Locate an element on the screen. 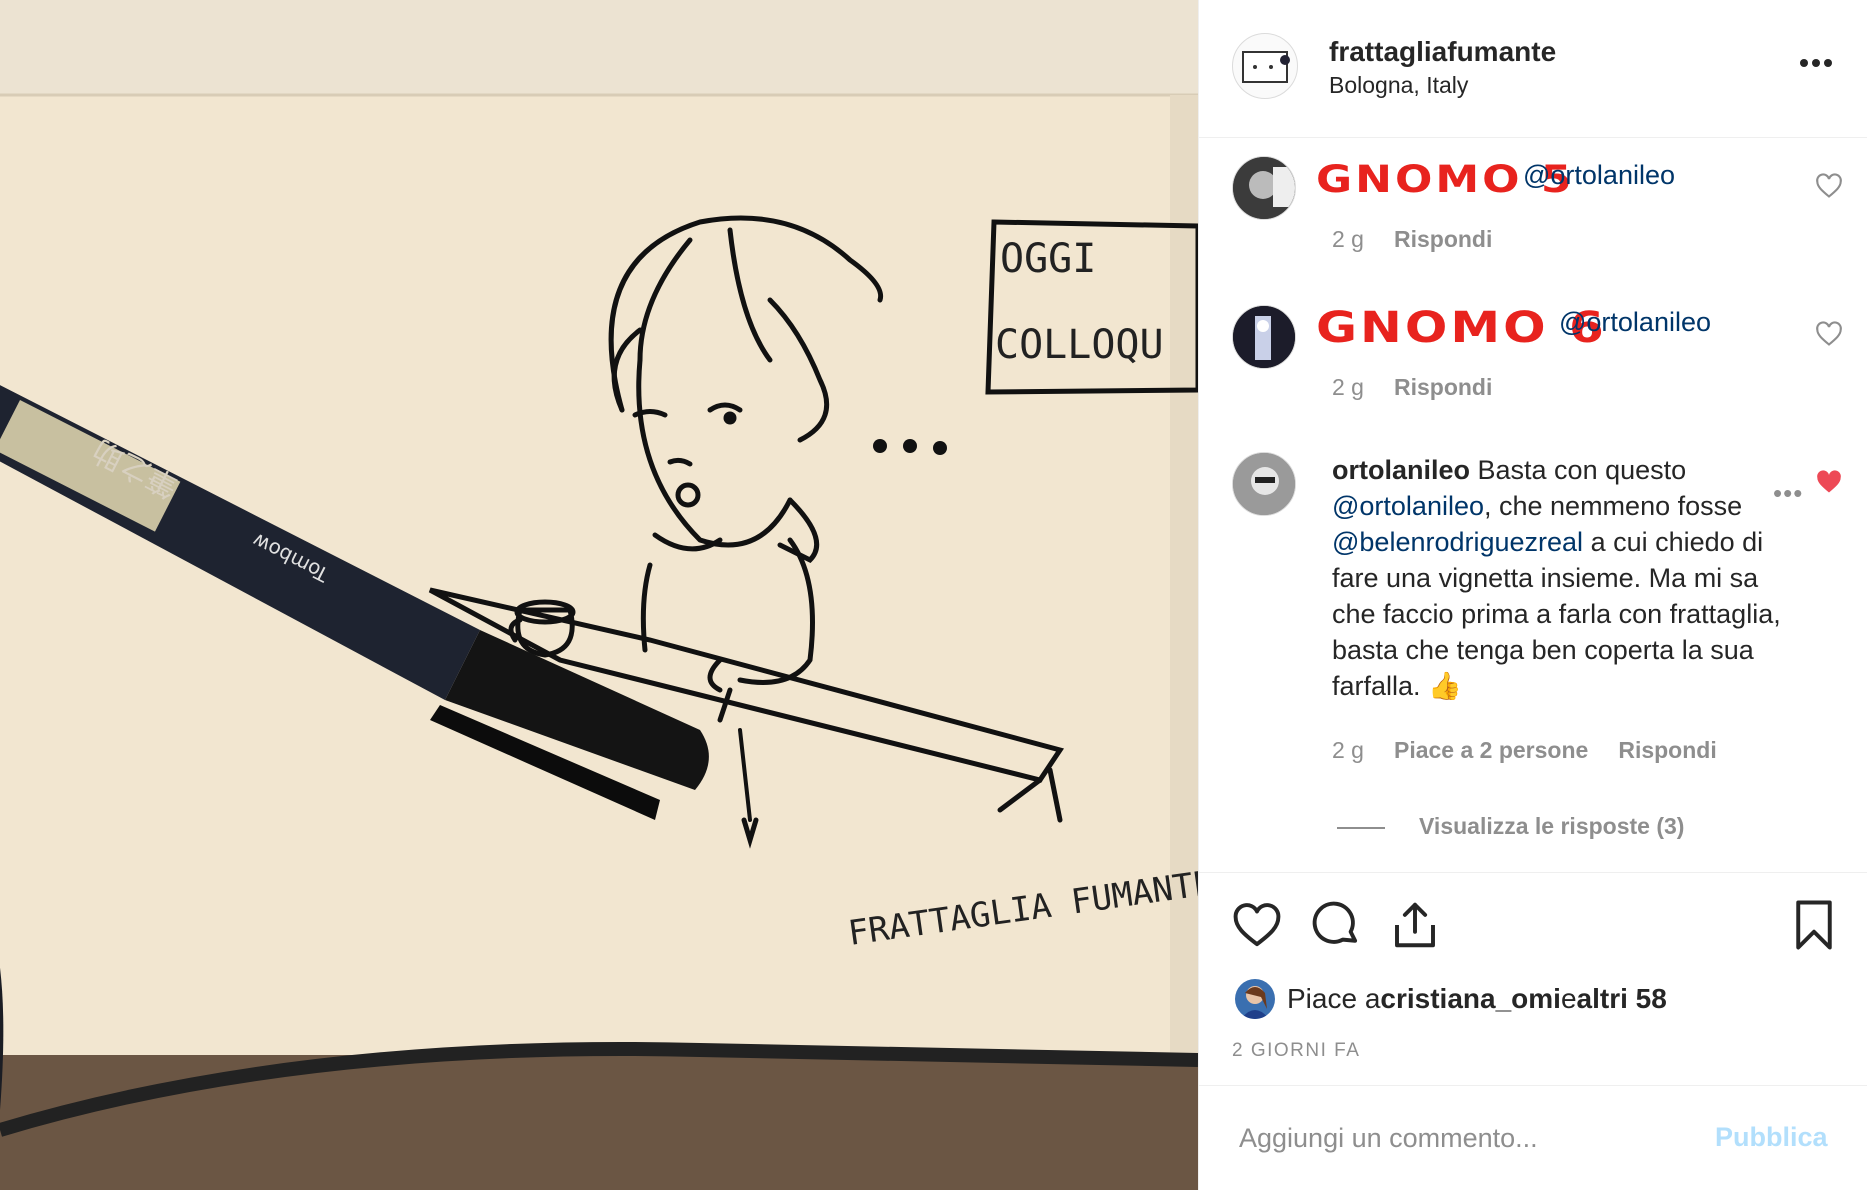  more-options-button is located at coordinates (1816, 63).